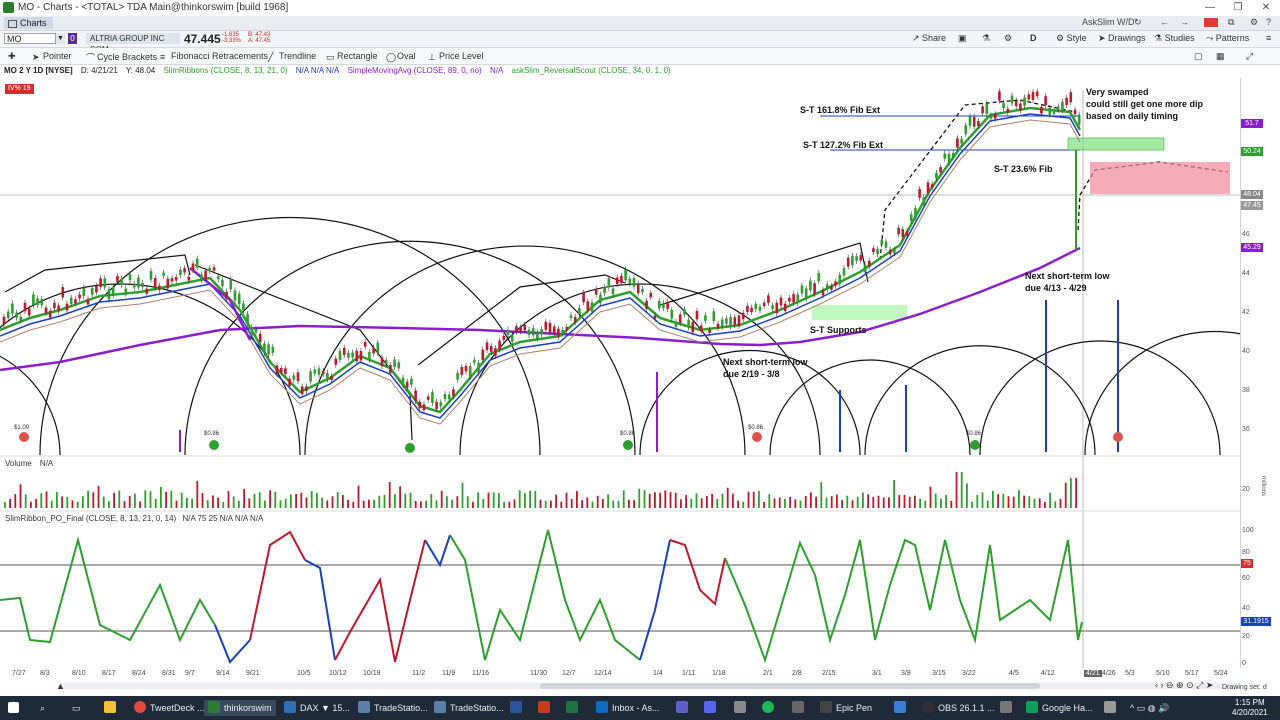 The image size is (1280, 720). What do you see at coordinates (60, 38) in the screenshot?
I see `chevron-down-icon: ▼` at bounding box center [60, 38].